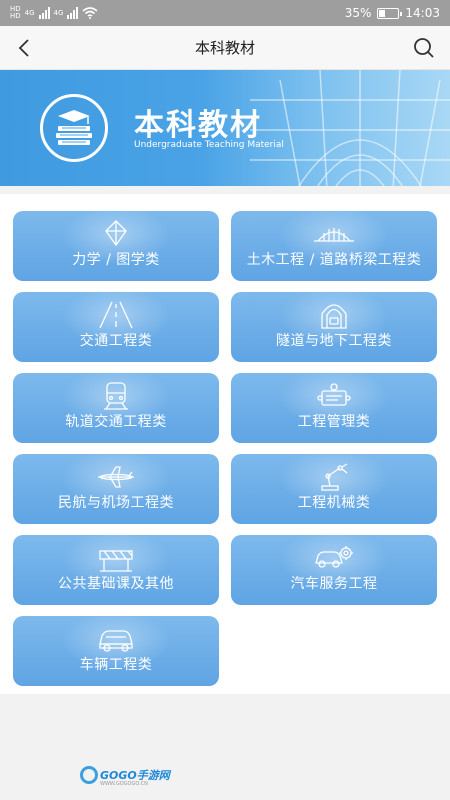  What do you see at coordinates (334, 235) in the screenshot?
I see `bridge-icon` at bounding box center [334, 235].